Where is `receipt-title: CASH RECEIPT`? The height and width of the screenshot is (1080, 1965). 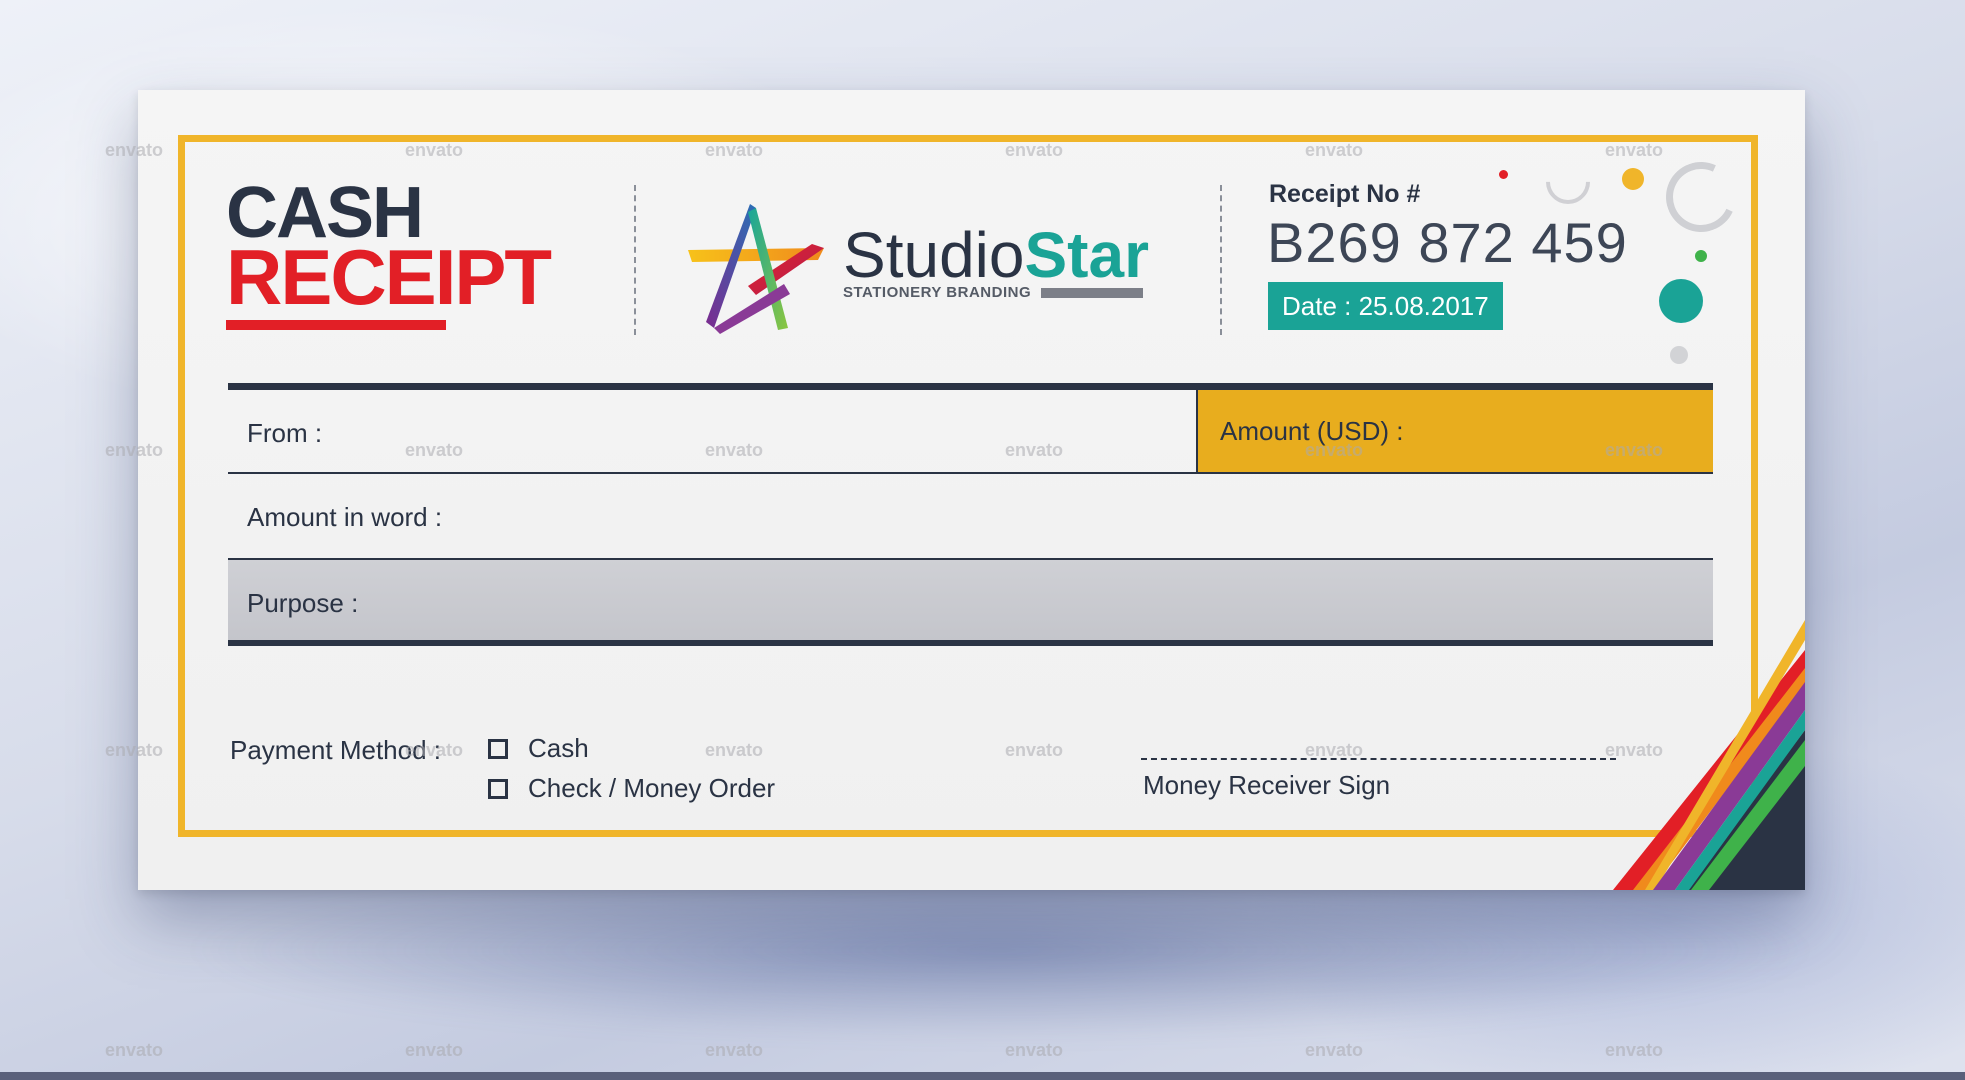 receipt-title: CASH RECEIPT is located at coordinates (389, 249).